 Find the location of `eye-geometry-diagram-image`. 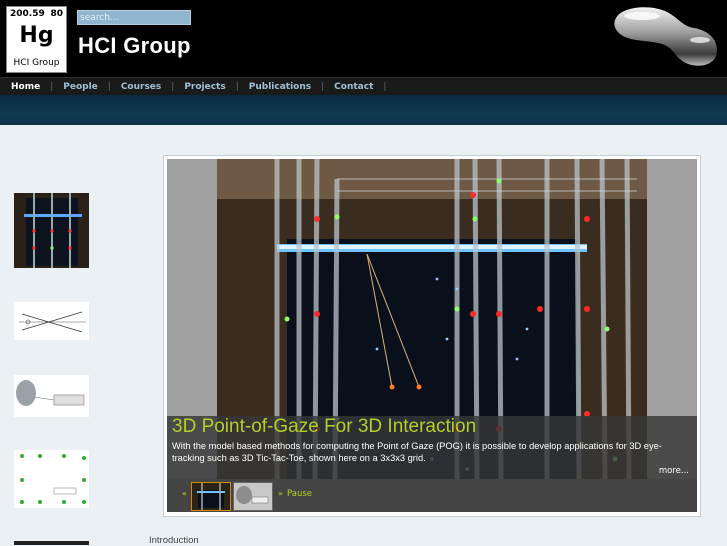

eye-geometry-diagram-image is located at coordinates (51, 321).